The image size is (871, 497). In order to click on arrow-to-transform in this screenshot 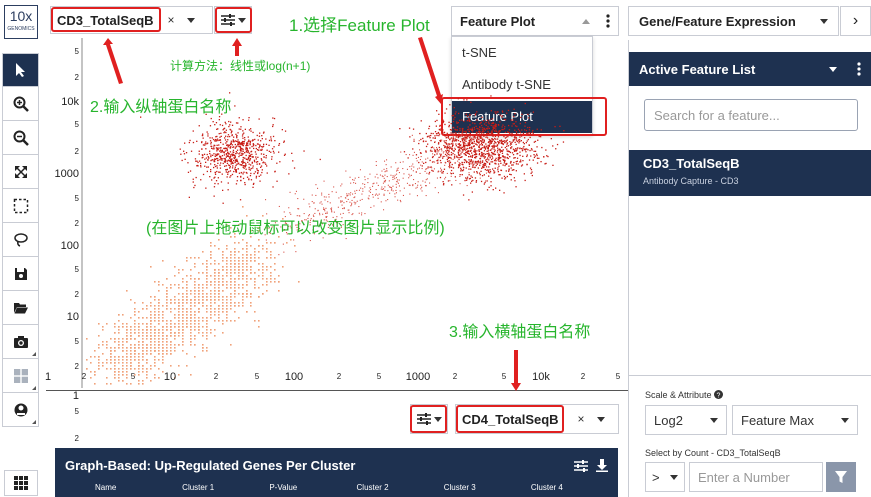, I will do `click(237, 47)`.